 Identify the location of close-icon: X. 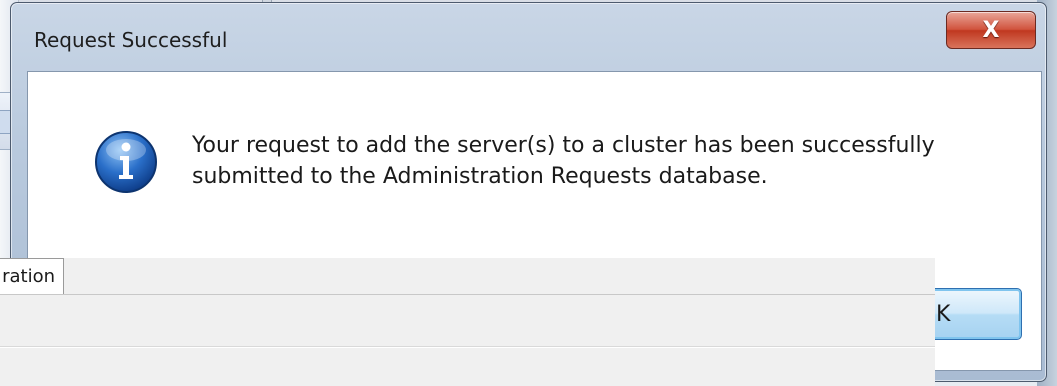
(991, 30).